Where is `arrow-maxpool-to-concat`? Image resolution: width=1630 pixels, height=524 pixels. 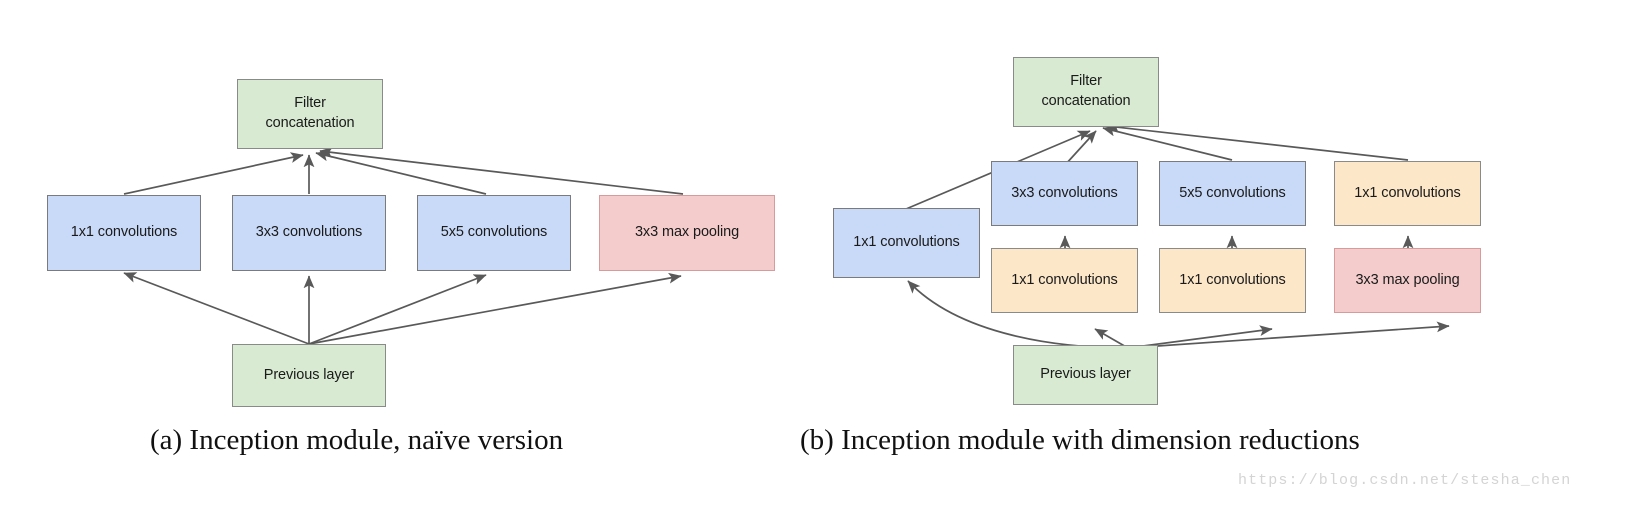 arrow-maxpool-to-concat is located at coordinates (501, 171).